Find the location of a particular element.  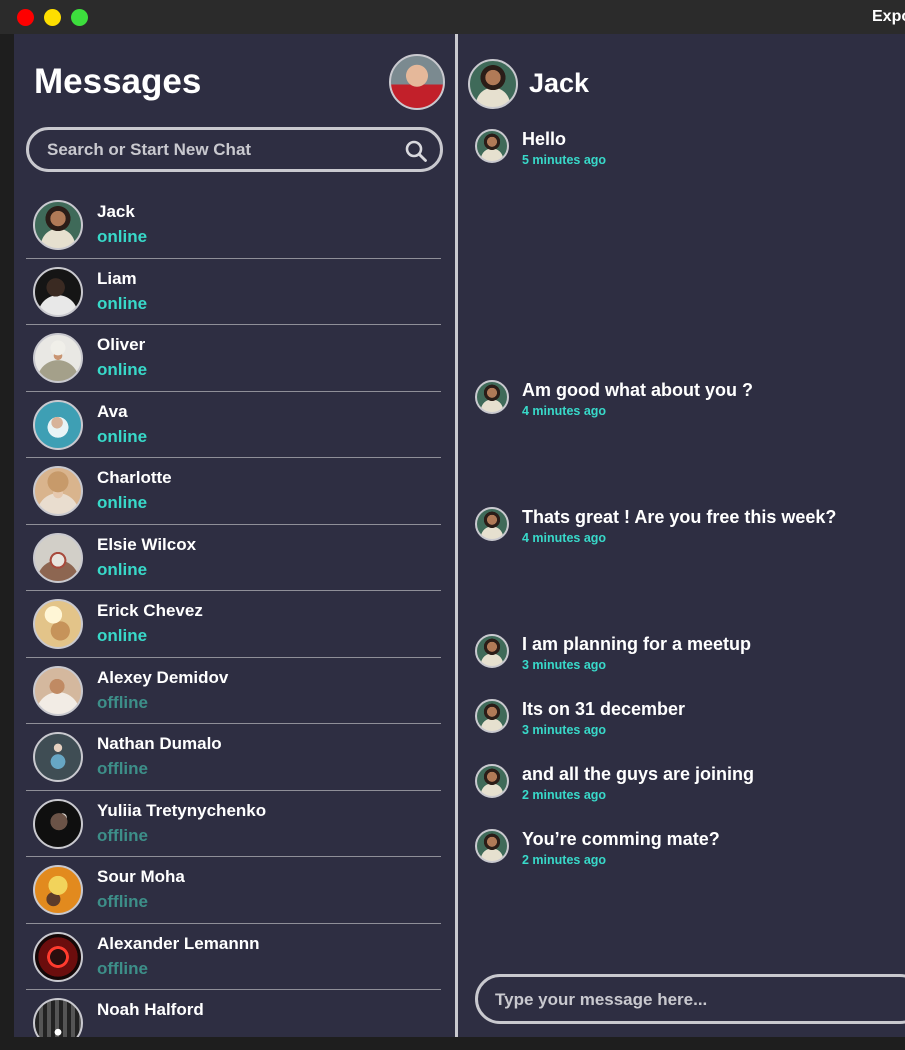

message: You’re comming mate? 2 minutes ago is located at coordinates (685, 849).